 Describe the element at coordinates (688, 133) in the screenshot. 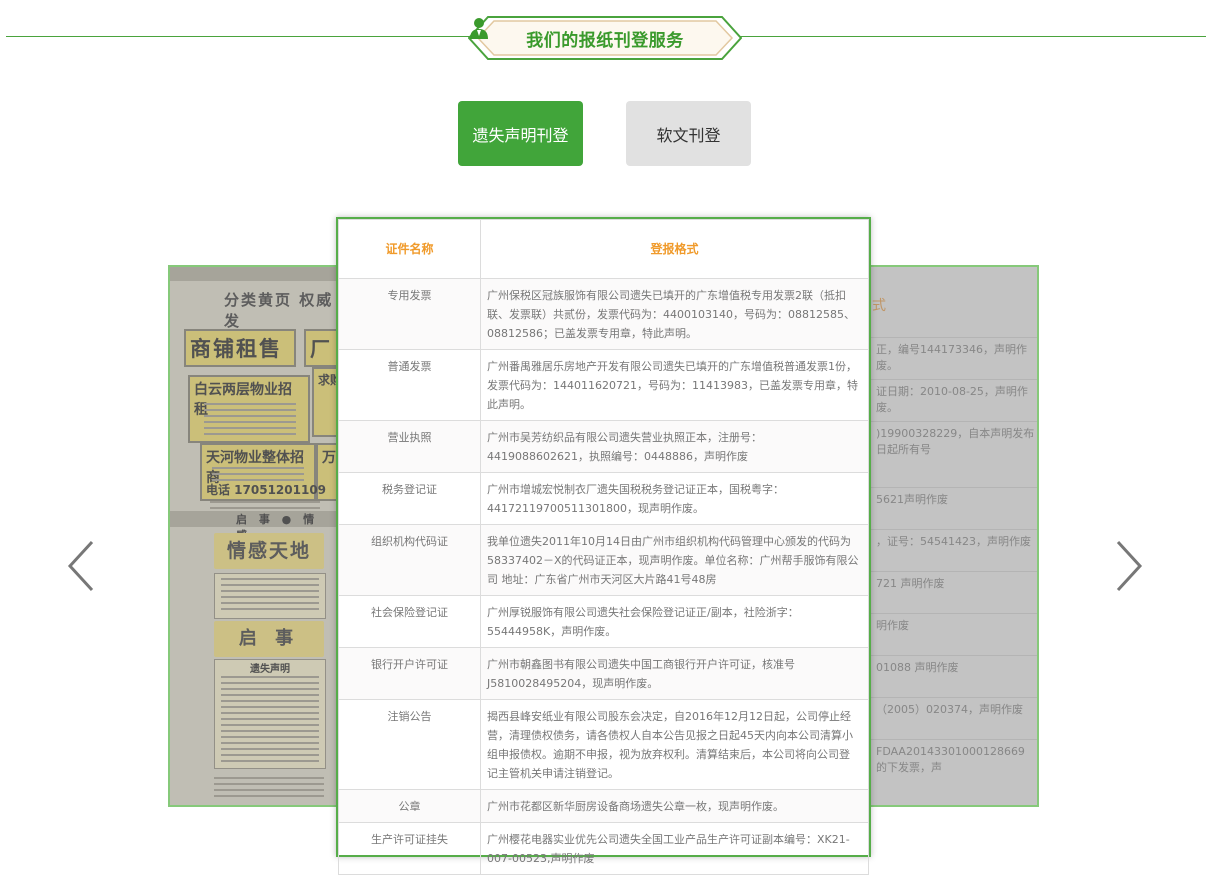

I see `tab-soft-article: 软文刊登` at that location.